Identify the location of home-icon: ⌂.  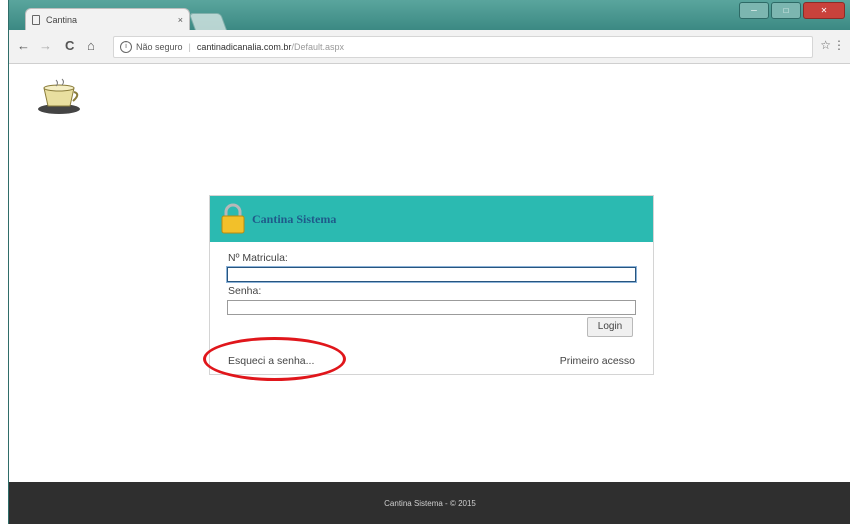
(91, 45).